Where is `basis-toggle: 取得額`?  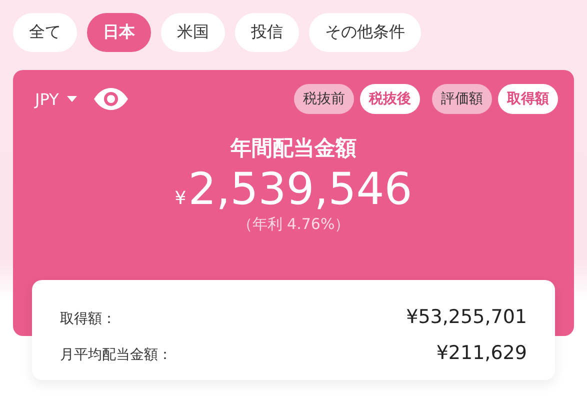
basis-toggle: 取得額 is located at coordinates (528, 99).